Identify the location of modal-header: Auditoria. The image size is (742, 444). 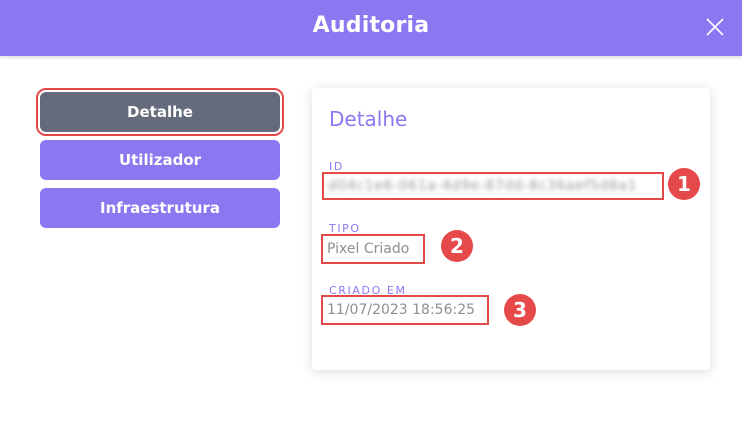
(371, 28).